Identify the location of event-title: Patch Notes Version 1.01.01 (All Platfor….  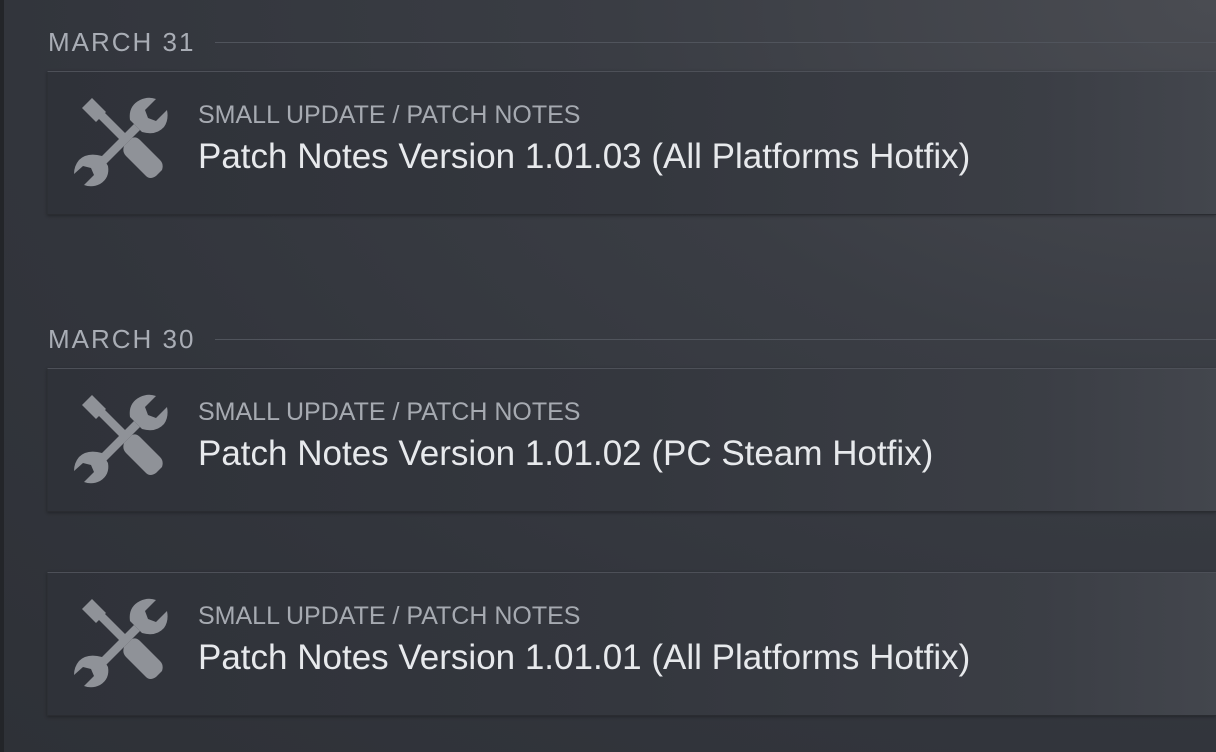
(584, 658).